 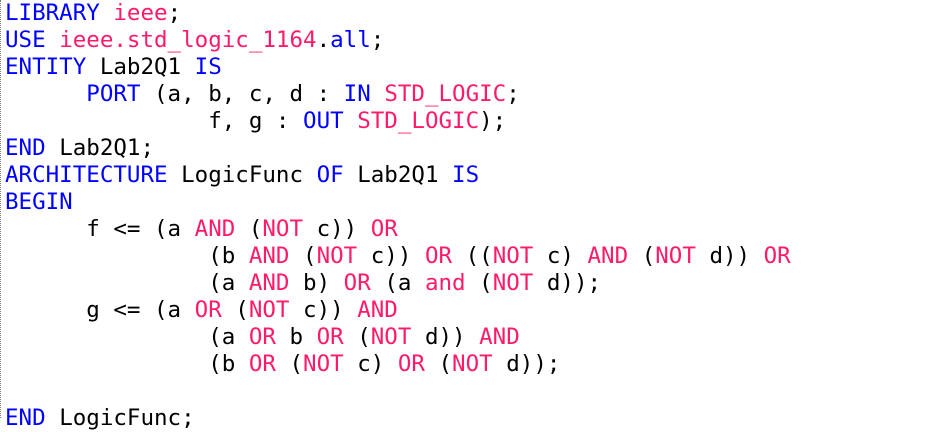 What do you see at coordinates (337, 175) in the screenshot?
I see `keyword-token: OF` at bounding box center [337, 175].